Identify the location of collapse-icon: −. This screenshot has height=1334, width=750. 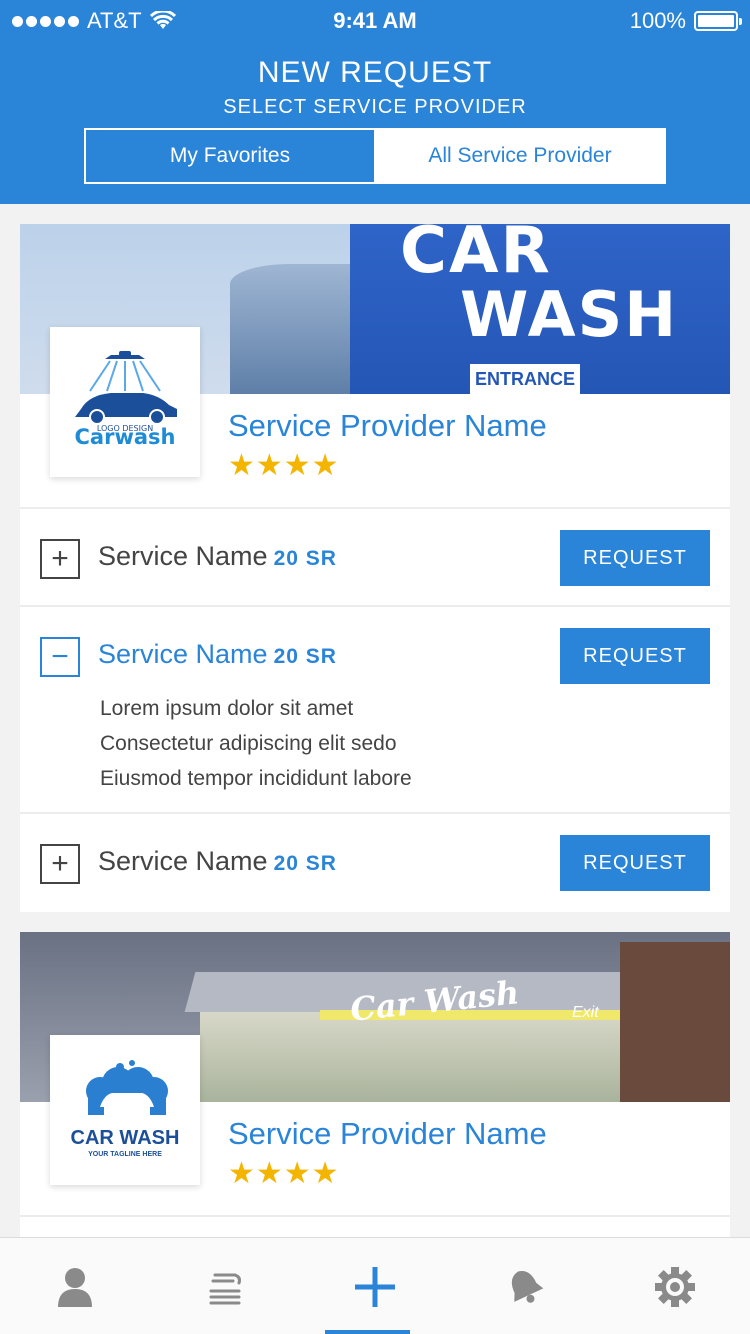
(60, 657).